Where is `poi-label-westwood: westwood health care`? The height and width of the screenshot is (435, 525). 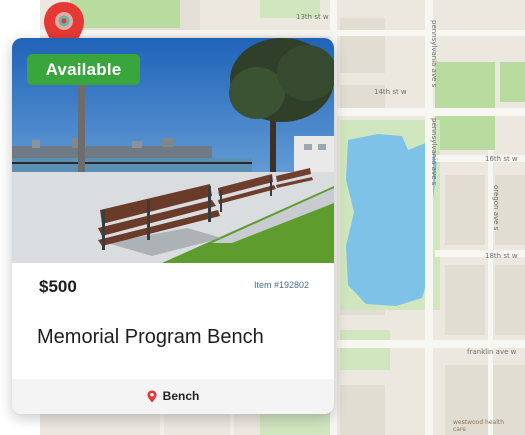
poi-label-westwood: westwood health care is located at coordinates (479, 426).